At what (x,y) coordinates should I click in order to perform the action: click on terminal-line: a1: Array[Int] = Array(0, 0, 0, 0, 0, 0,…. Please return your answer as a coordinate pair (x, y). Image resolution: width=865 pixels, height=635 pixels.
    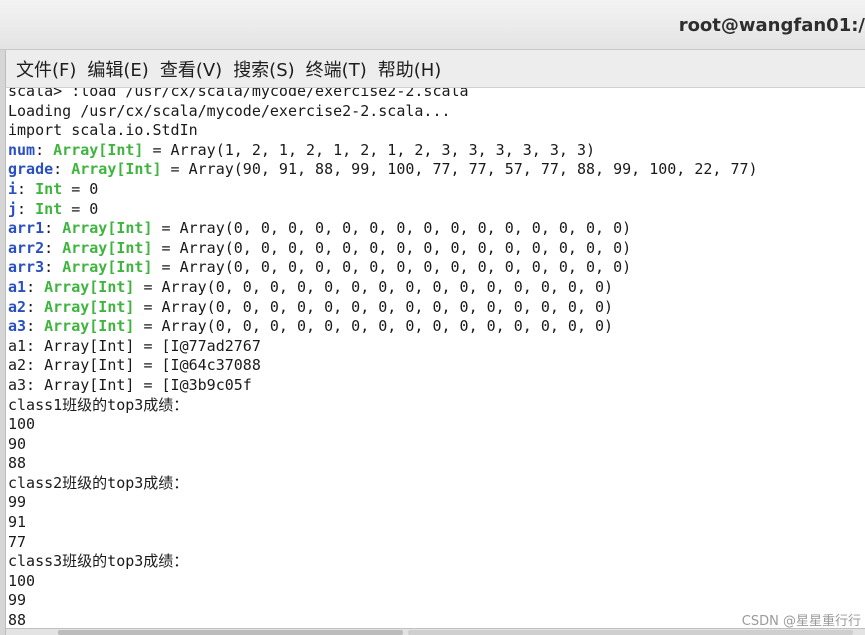
    Looking at the image, I should click on (311, 286).